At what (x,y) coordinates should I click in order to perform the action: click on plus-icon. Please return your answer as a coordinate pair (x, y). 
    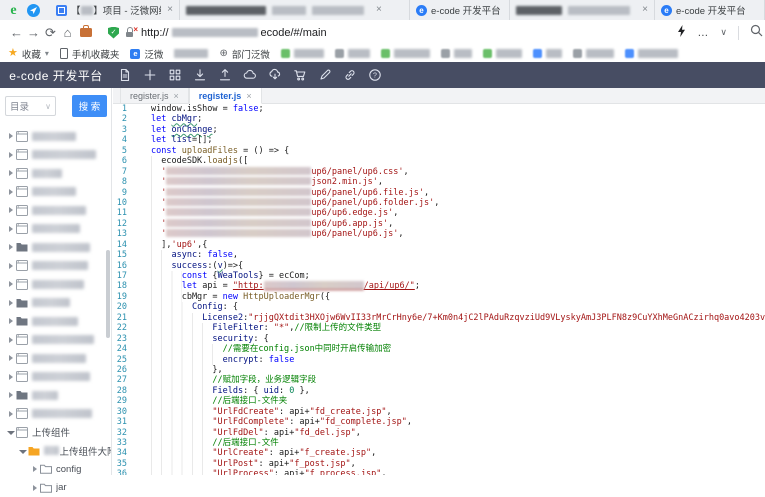
    Looking at the image, I should click on (150, 75).